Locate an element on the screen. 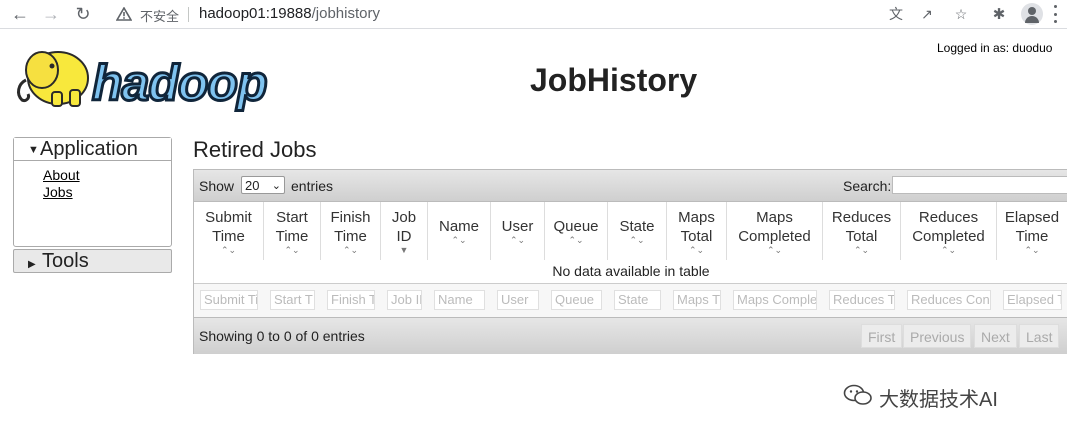 The image size is (1067, 442). filter-cell-queue: Queue is located at coordinates (576, 300).